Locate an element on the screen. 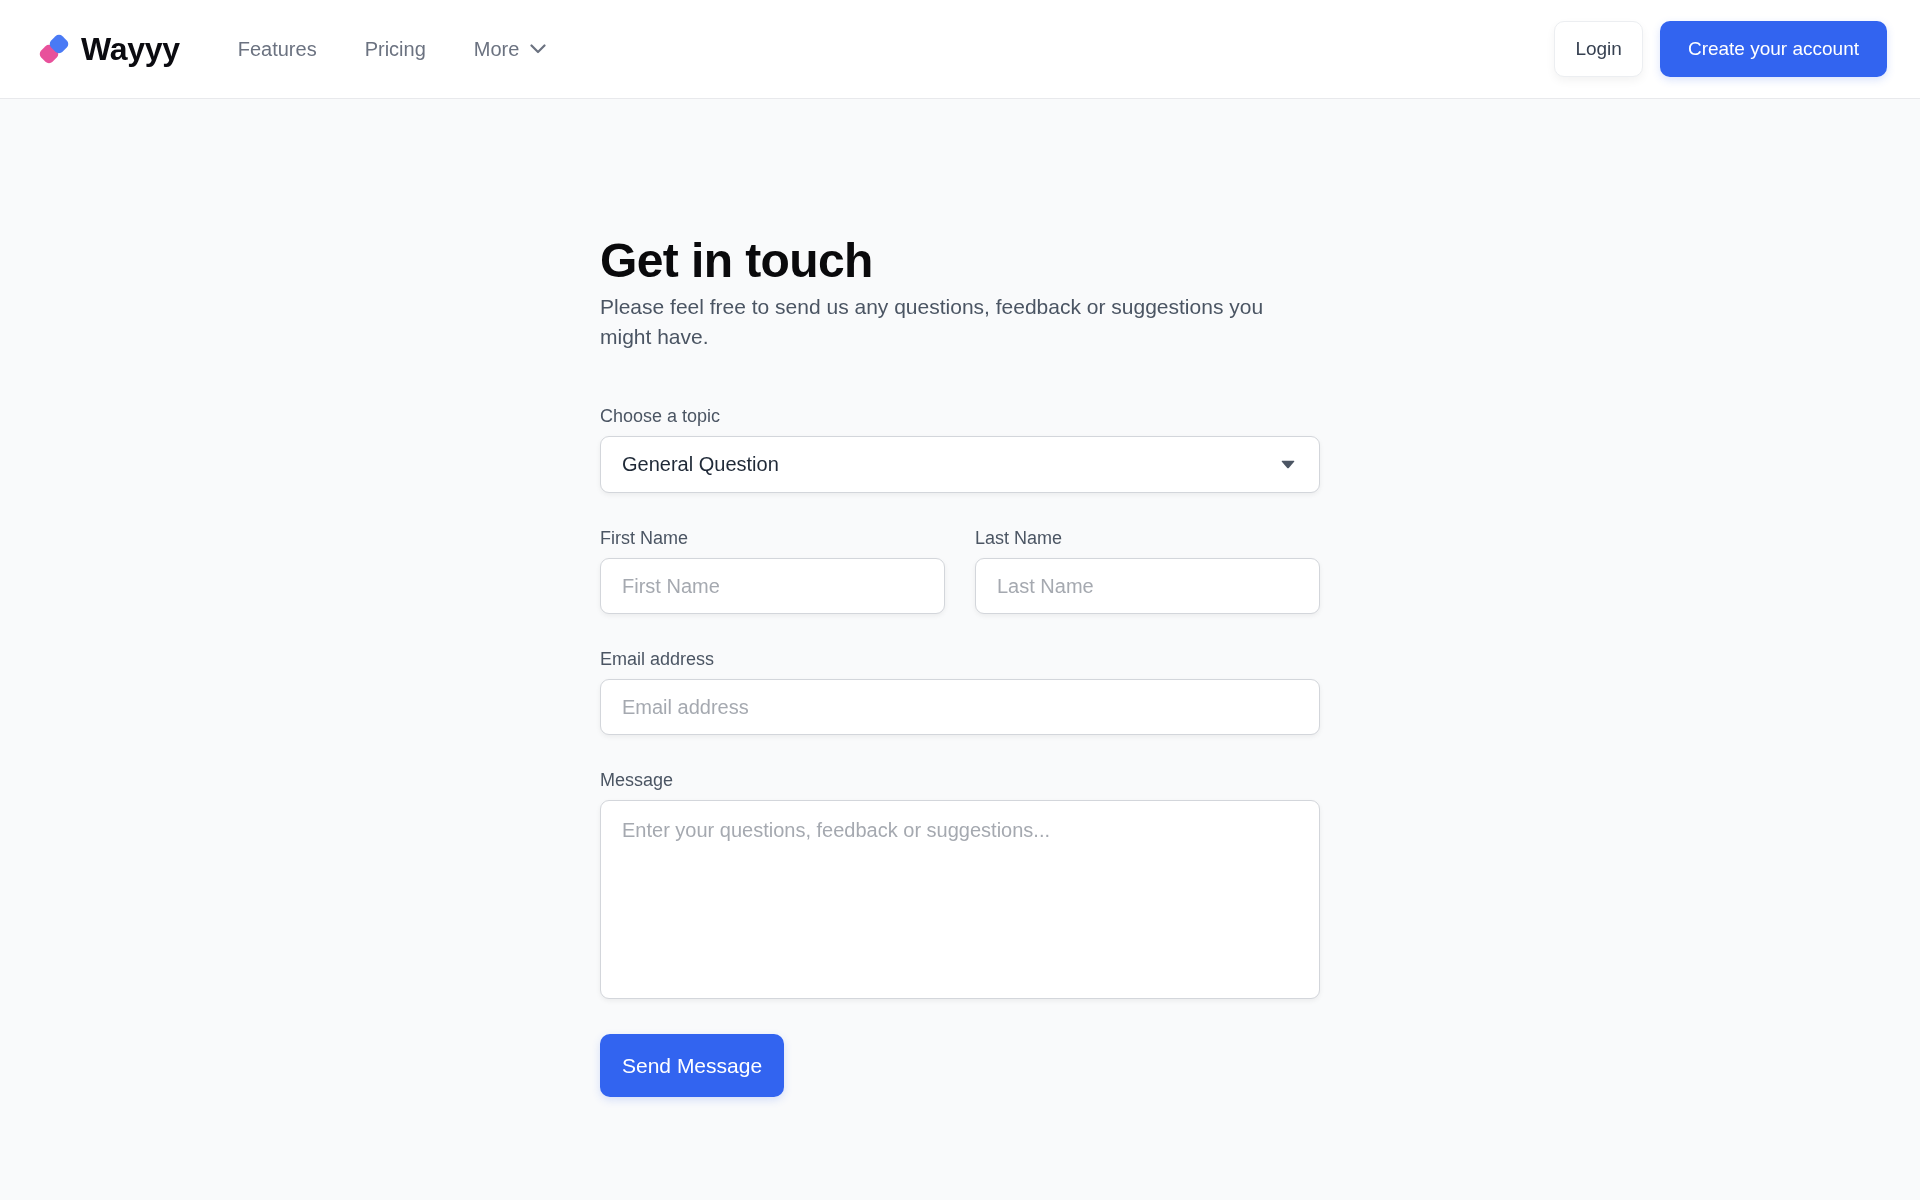 Image resolution: width=1920 pixels, height=1200 pixels. nav-link: Pricing is located at coordinates (395, 49).